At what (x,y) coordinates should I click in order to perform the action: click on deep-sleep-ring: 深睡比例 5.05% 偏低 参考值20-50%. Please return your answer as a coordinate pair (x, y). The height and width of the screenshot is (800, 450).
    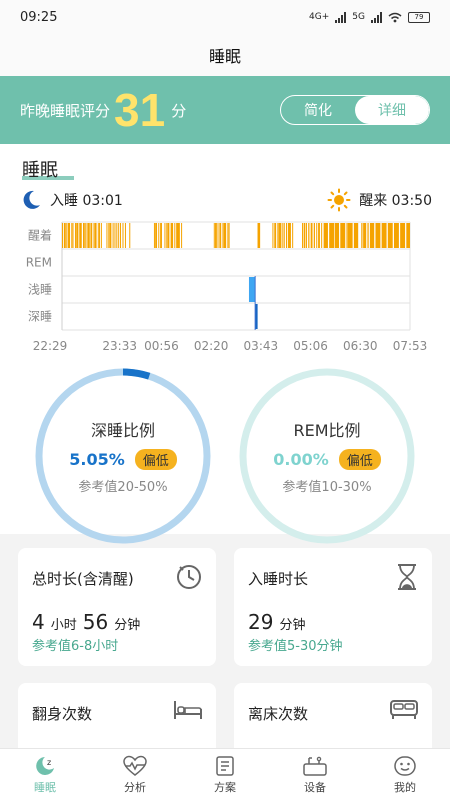
    Looking at the image, I should click on (123, 456).